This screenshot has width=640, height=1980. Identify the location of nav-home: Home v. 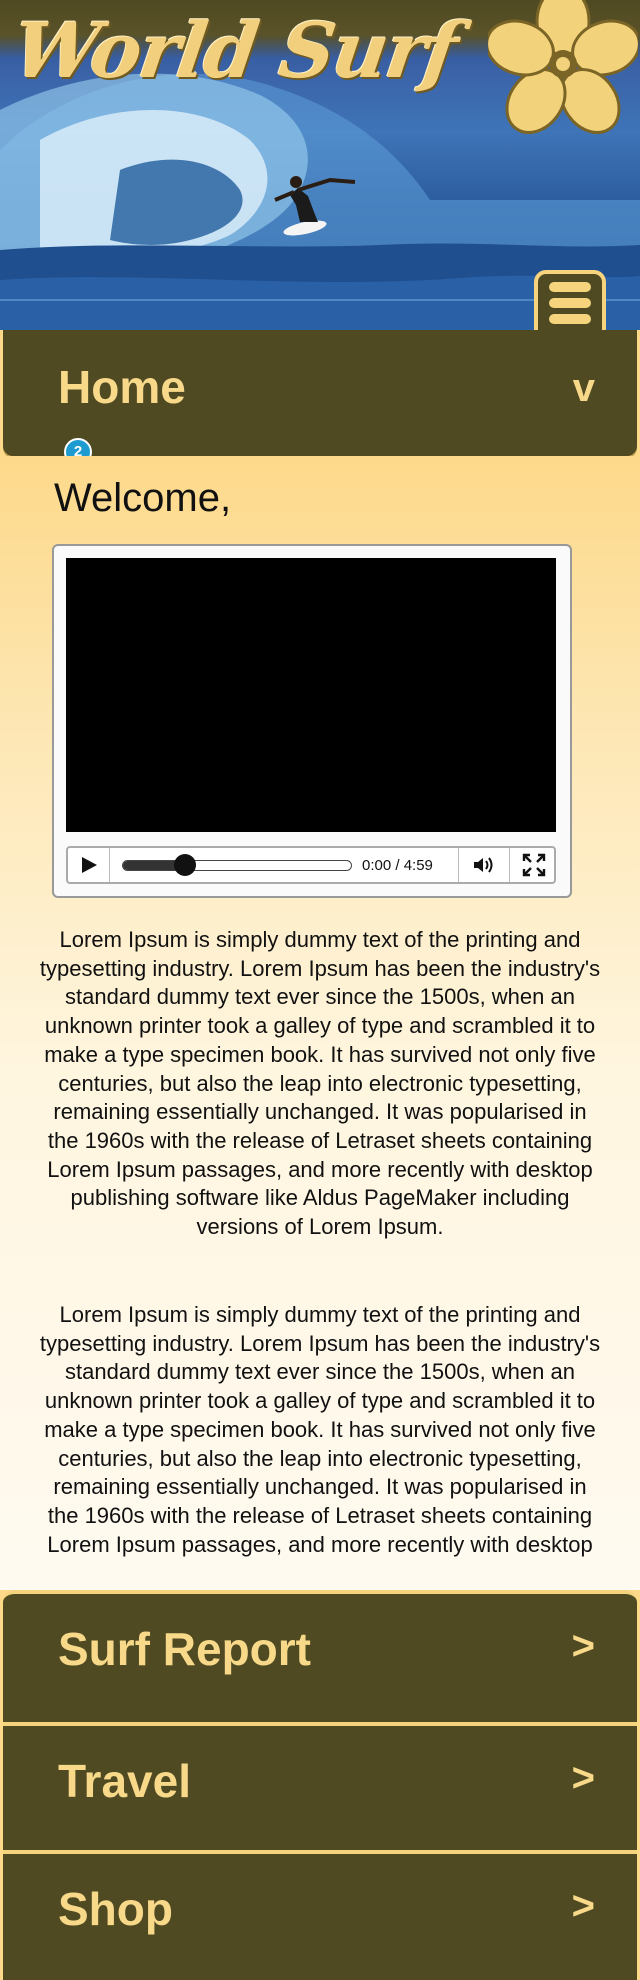
(320, 393).